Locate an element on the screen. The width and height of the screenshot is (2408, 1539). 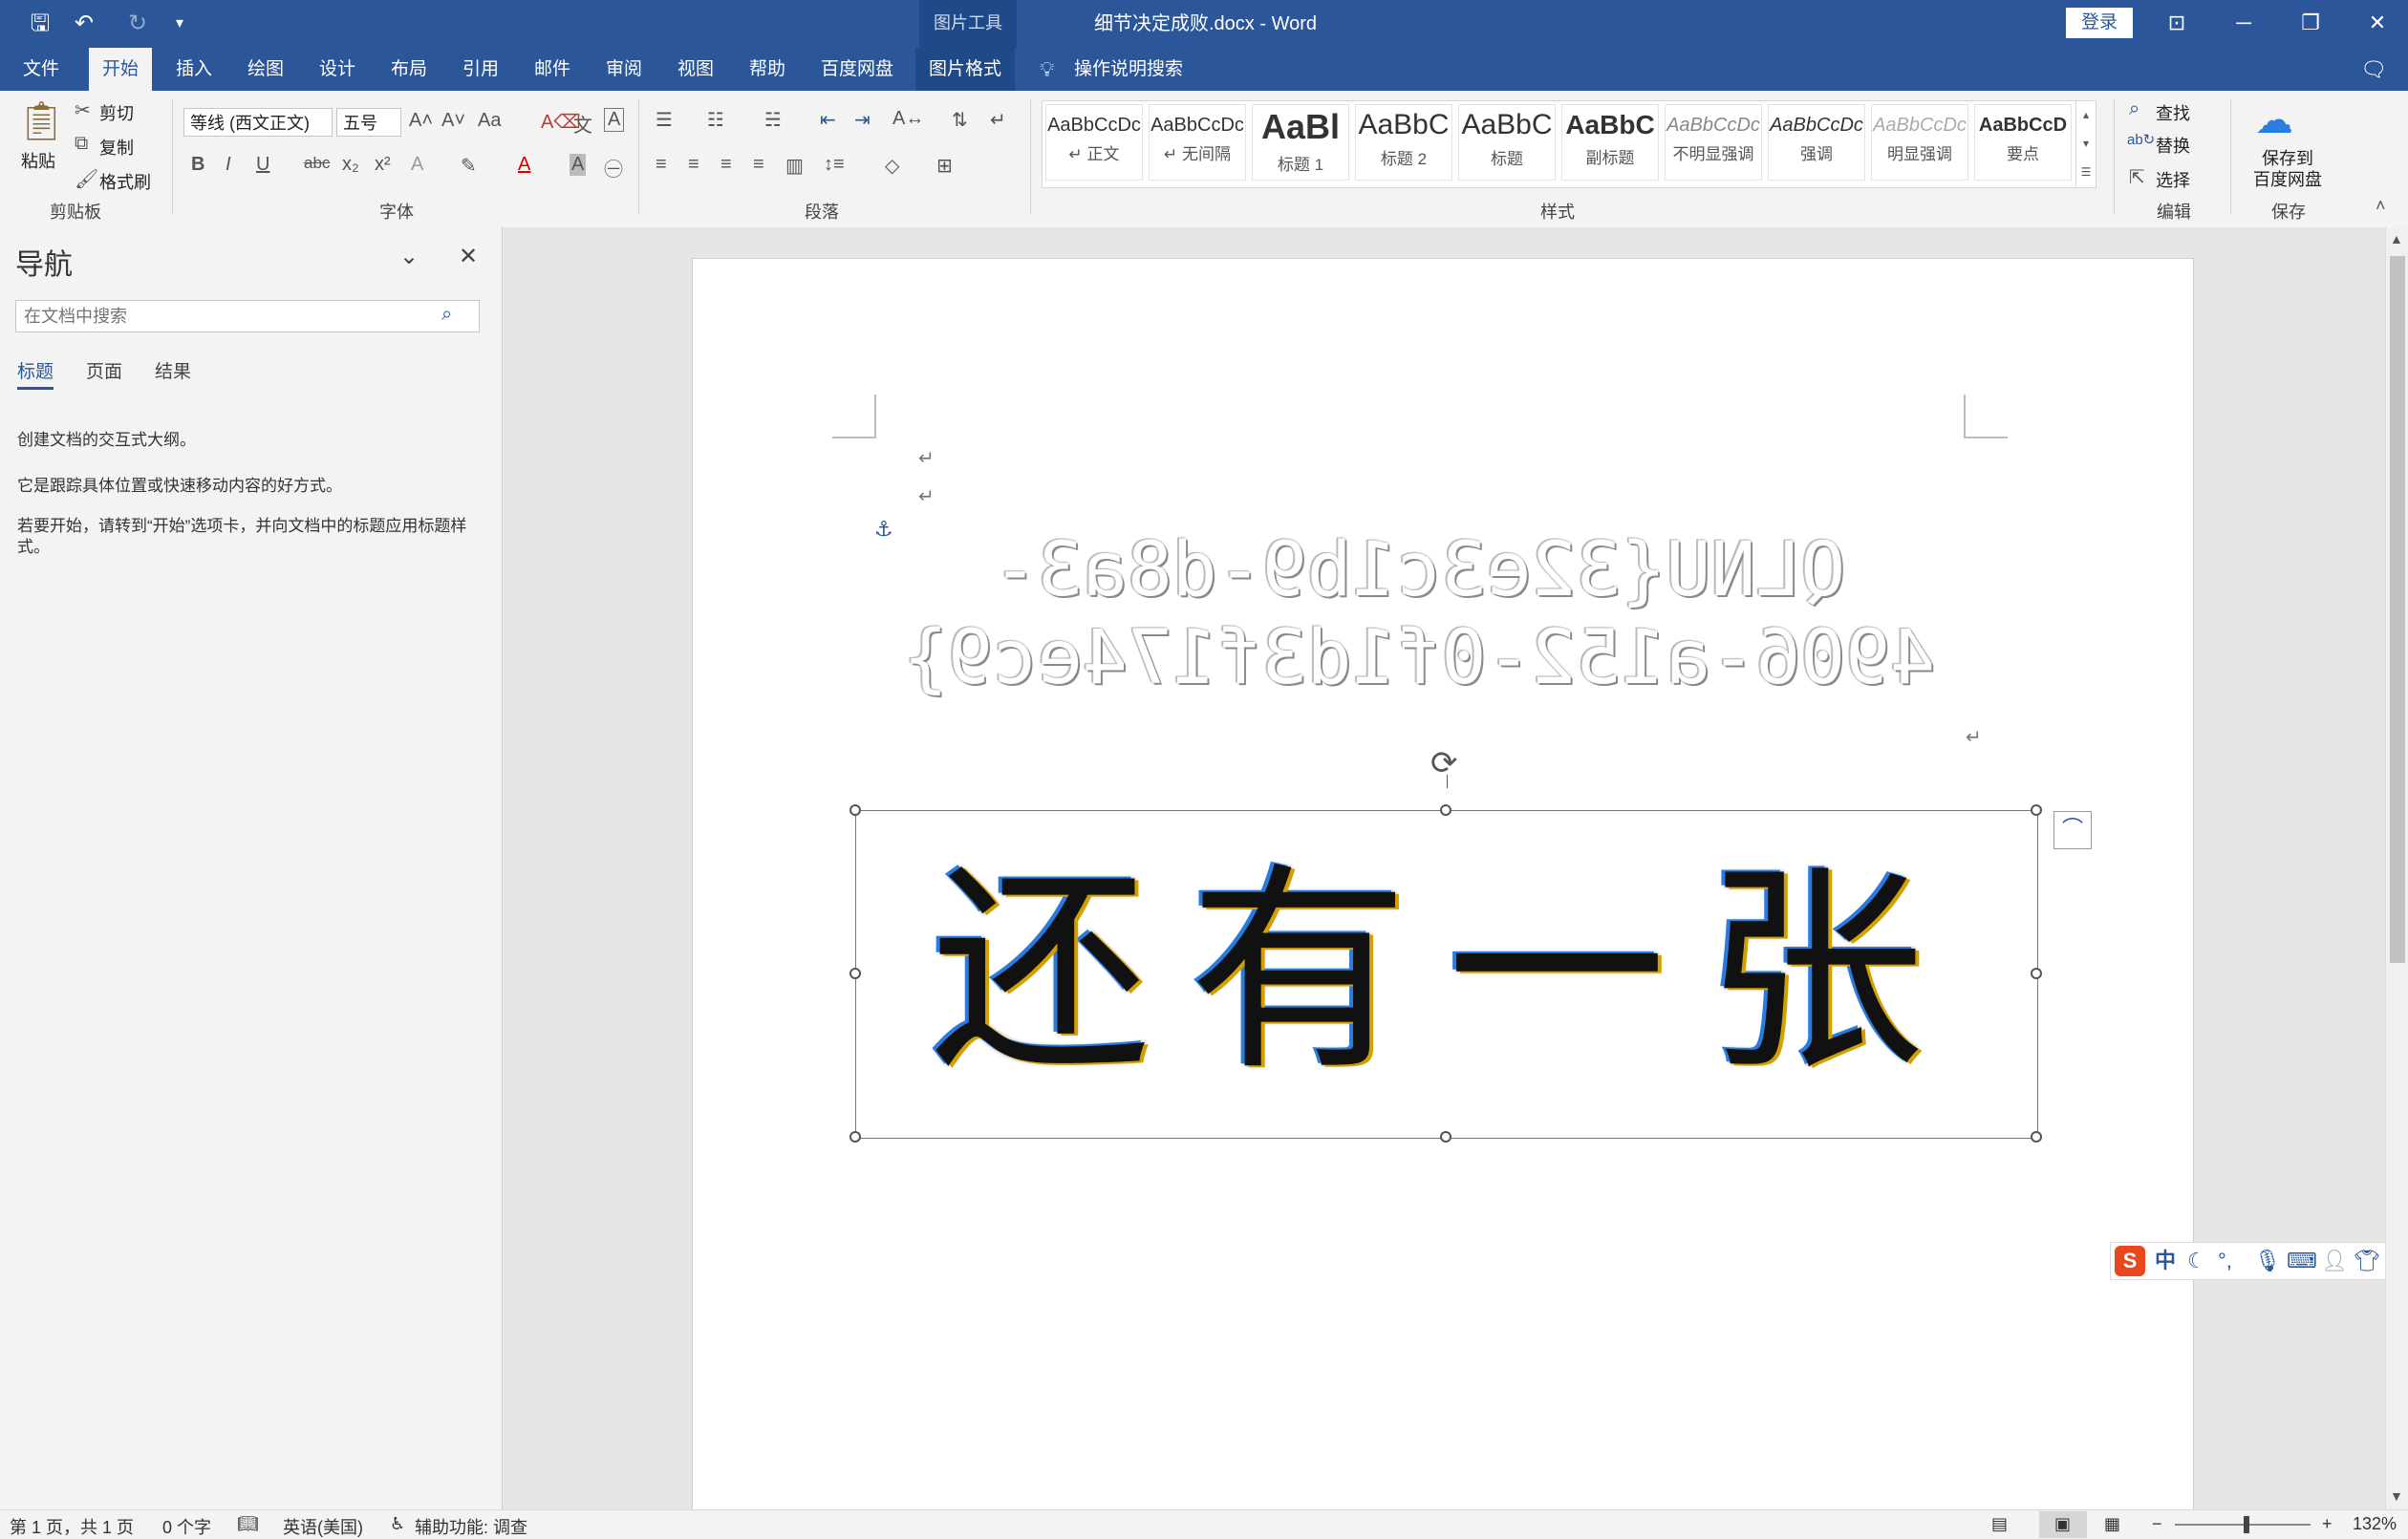
tab-help: 帮助 is located at coordinates (768, 69).